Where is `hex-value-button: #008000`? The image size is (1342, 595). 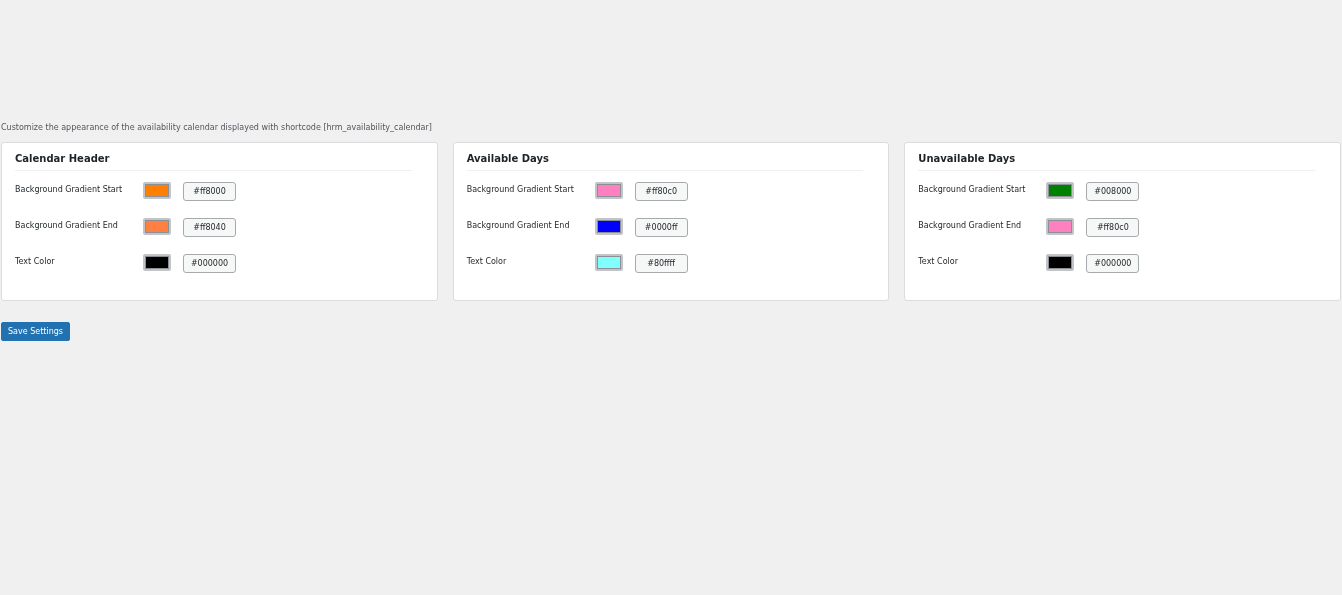
hex-value-button: #008000 is located at coordinates (1113, 191).